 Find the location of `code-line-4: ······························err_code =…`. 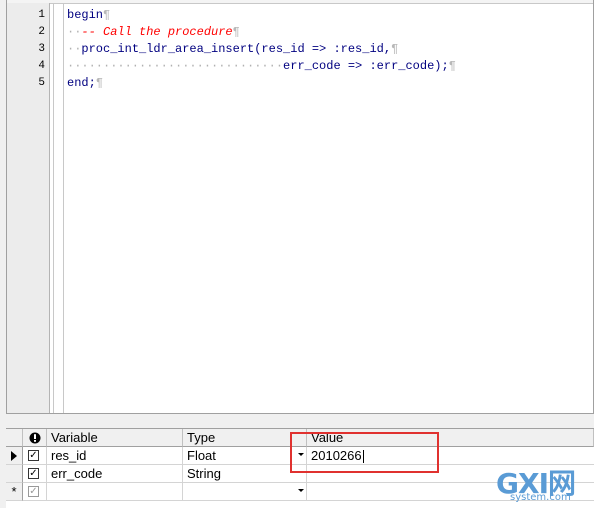

code-line-4: ······························err_code =… is located at coordinates (261, 66).